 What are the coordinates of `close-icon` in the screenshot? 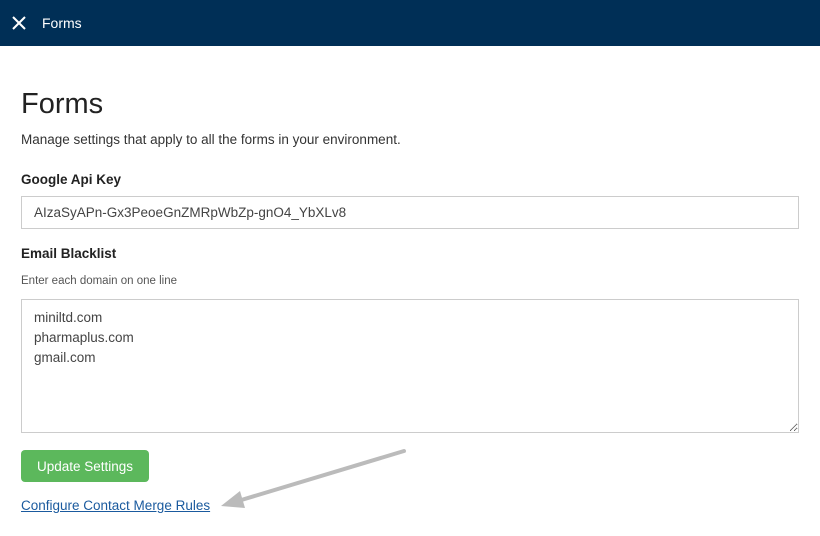 It's located at (19, 23).